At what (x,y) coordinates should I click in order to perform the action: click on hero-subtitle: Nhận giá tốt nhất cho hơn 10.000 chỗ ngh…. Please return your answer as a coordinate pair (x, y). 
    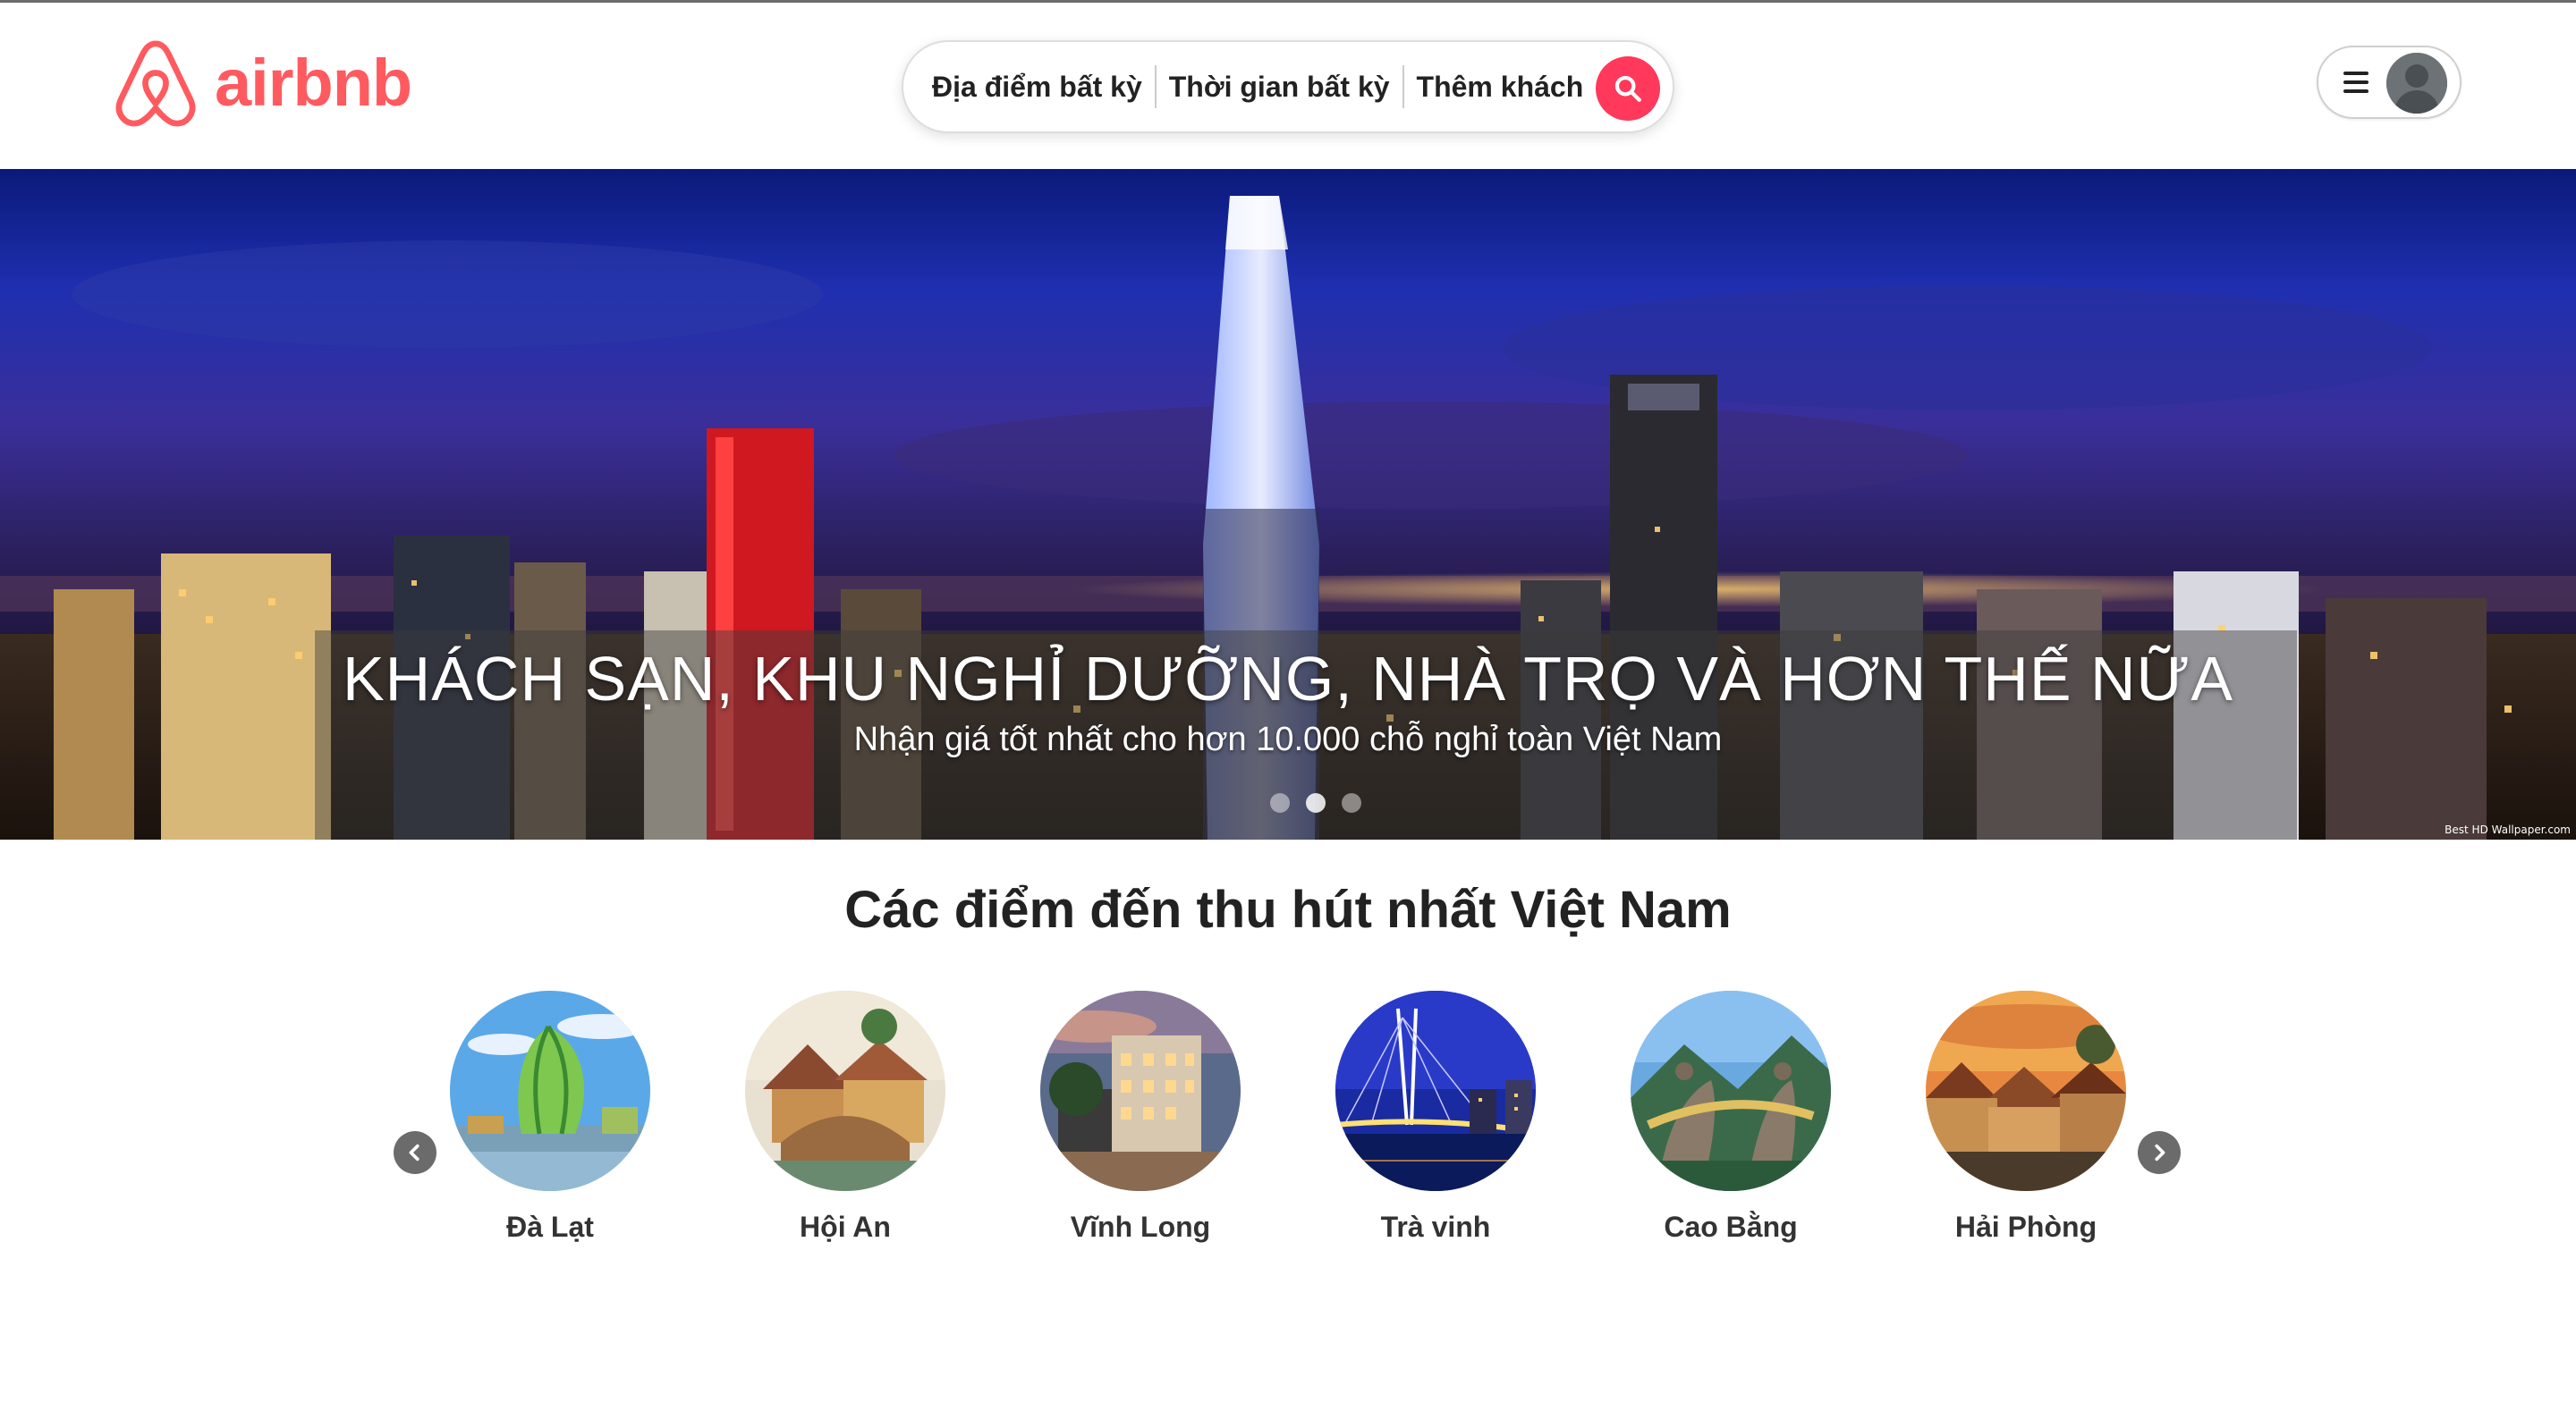
    Looking at the image, I should click on (1288, 739).